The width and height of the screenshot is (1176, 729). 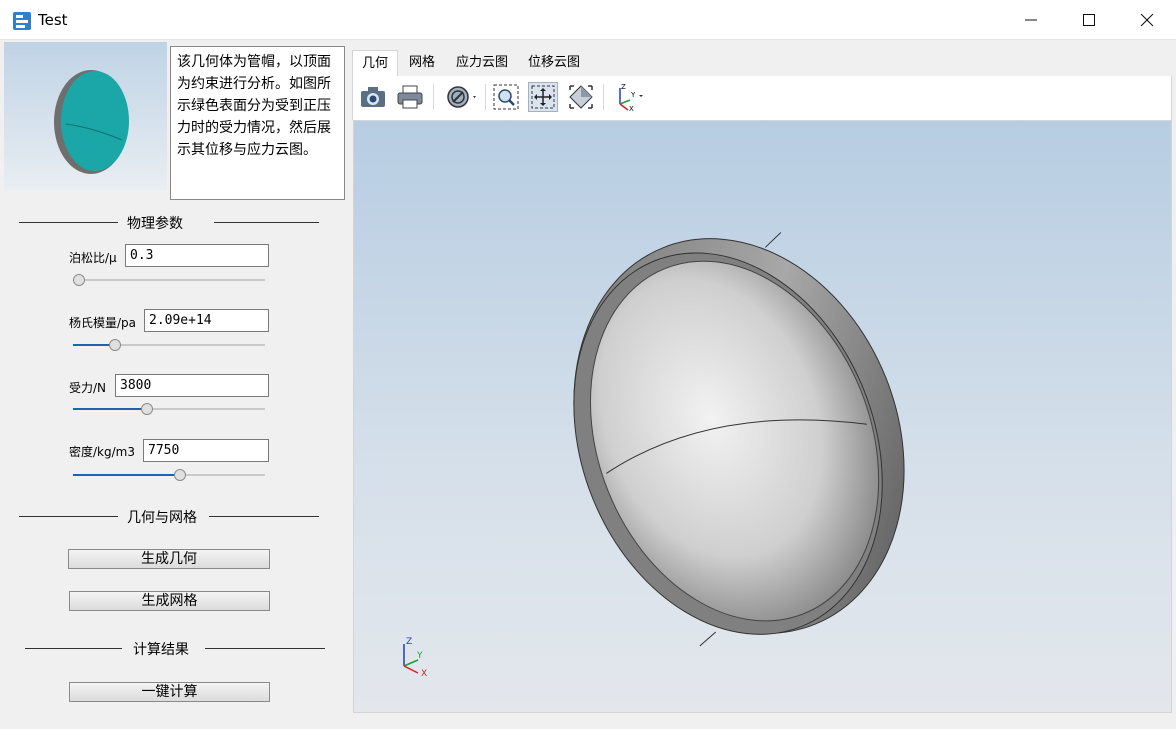 I want to click on minimize-button, so click(x=1031, y=20).